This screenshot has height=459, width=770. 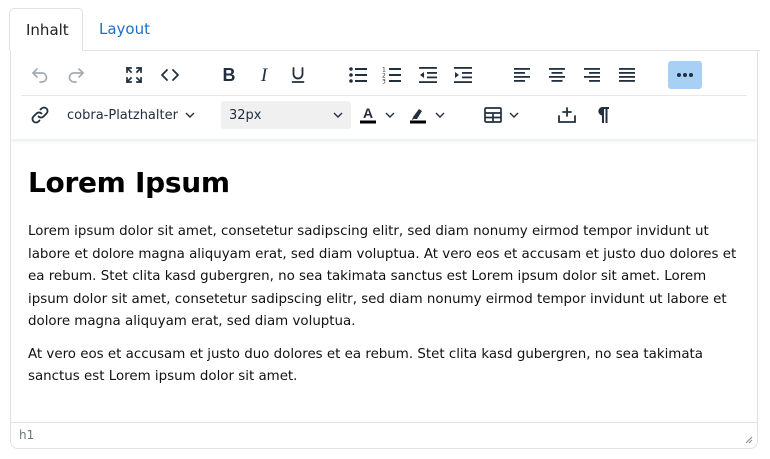 What do you see at coordinates (26, 435) in the screenshot?
I see `element-path: h1` at bounding box center [26, 435].